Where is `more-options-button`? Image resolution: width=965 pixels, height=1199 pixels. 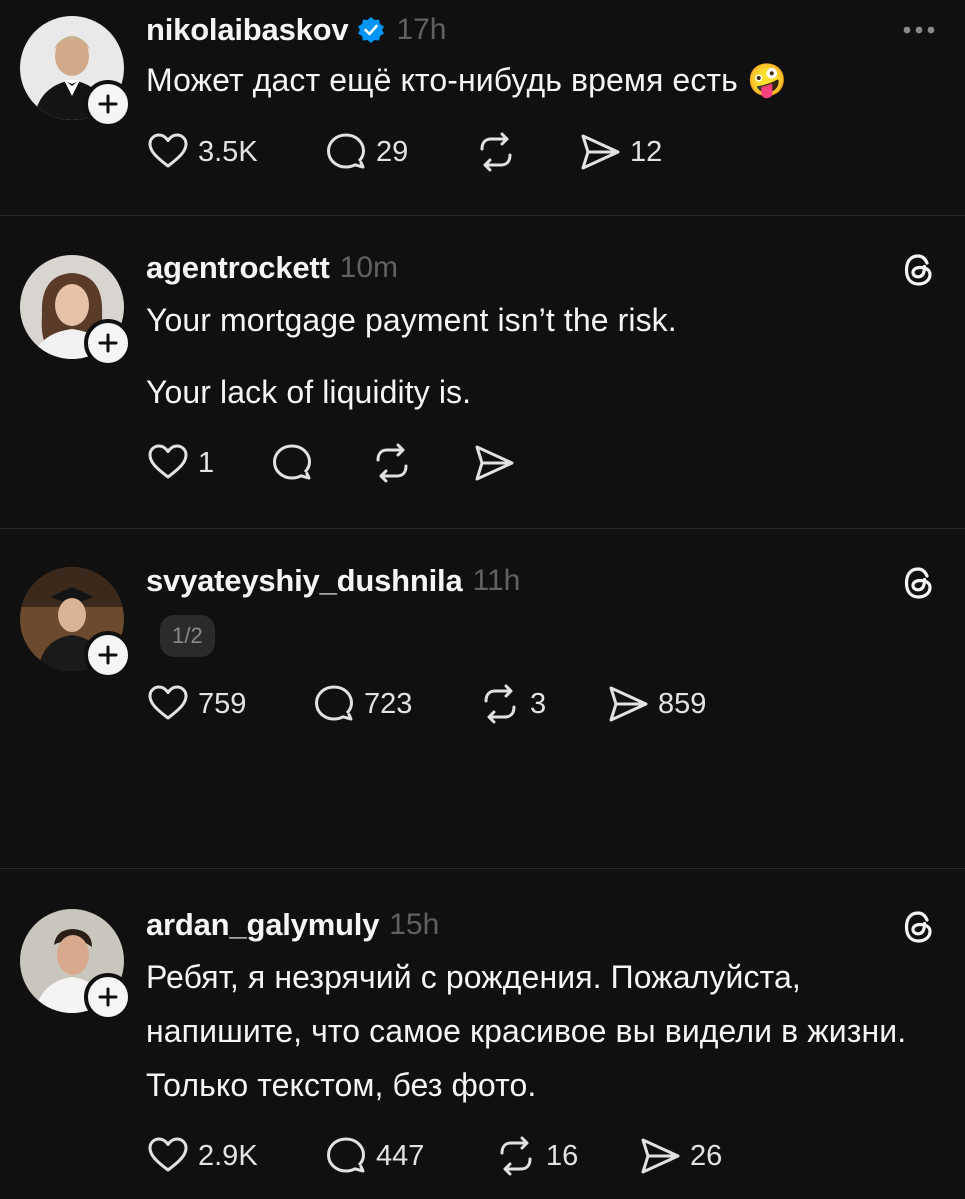 more-options-button is located at coordinates (919, 30).